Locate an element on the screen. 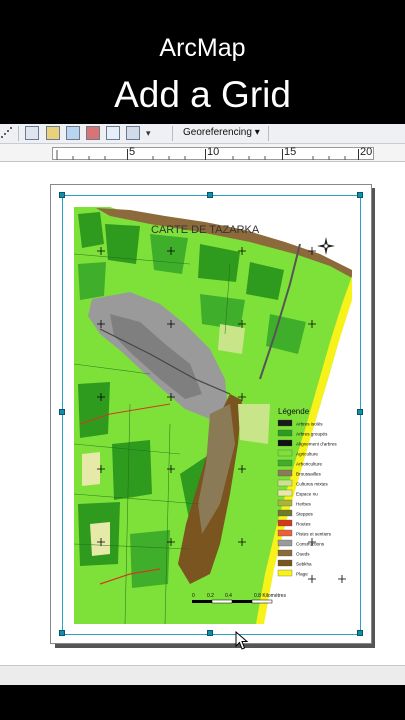 The height and width of the screenshot is (720, 405). toolbox-icon is located at coordinates (93, 133).